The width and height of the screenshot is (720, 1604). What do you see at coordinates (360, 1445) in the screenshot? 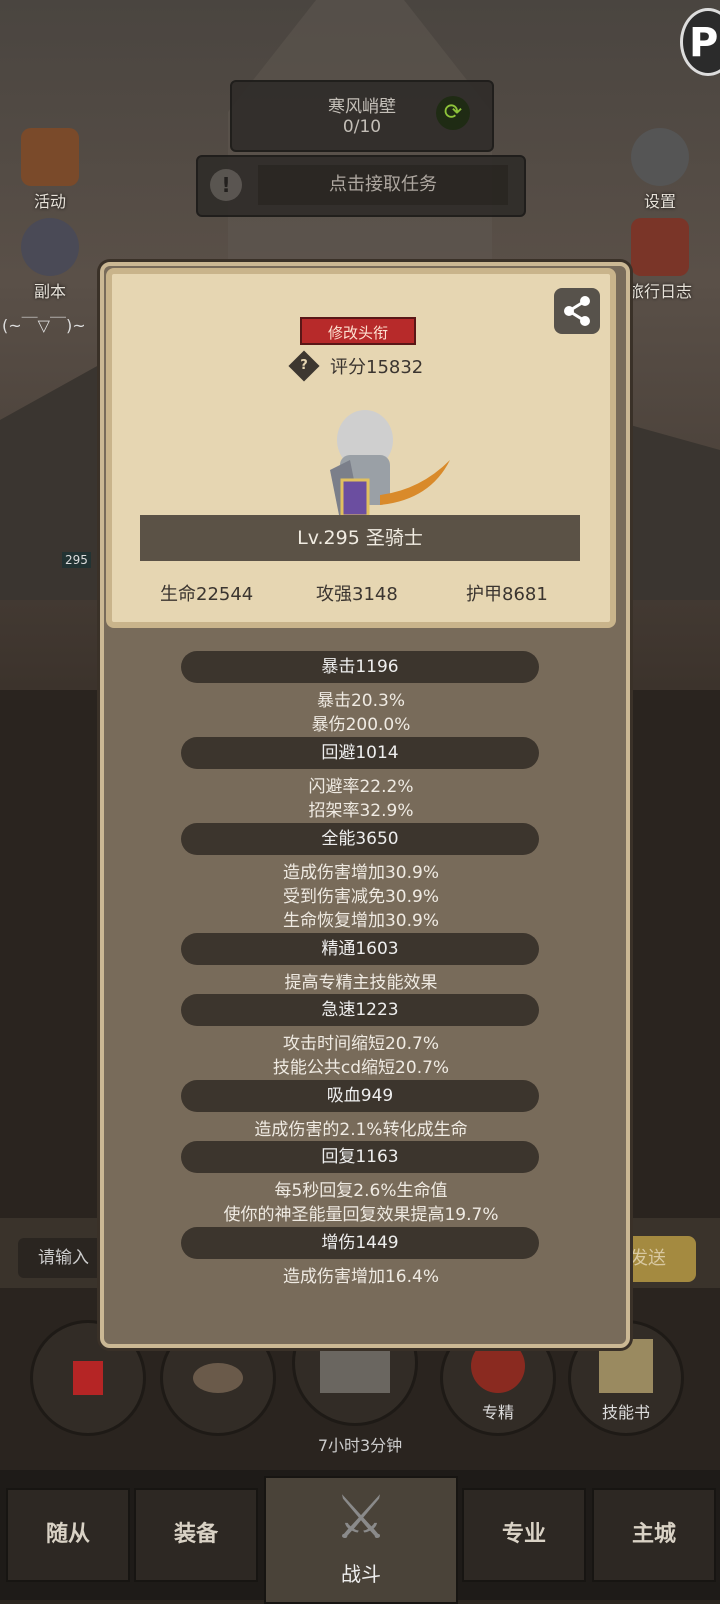
I see `chest-timer: 7小时3分钟` at bounding box center [360, 1445].